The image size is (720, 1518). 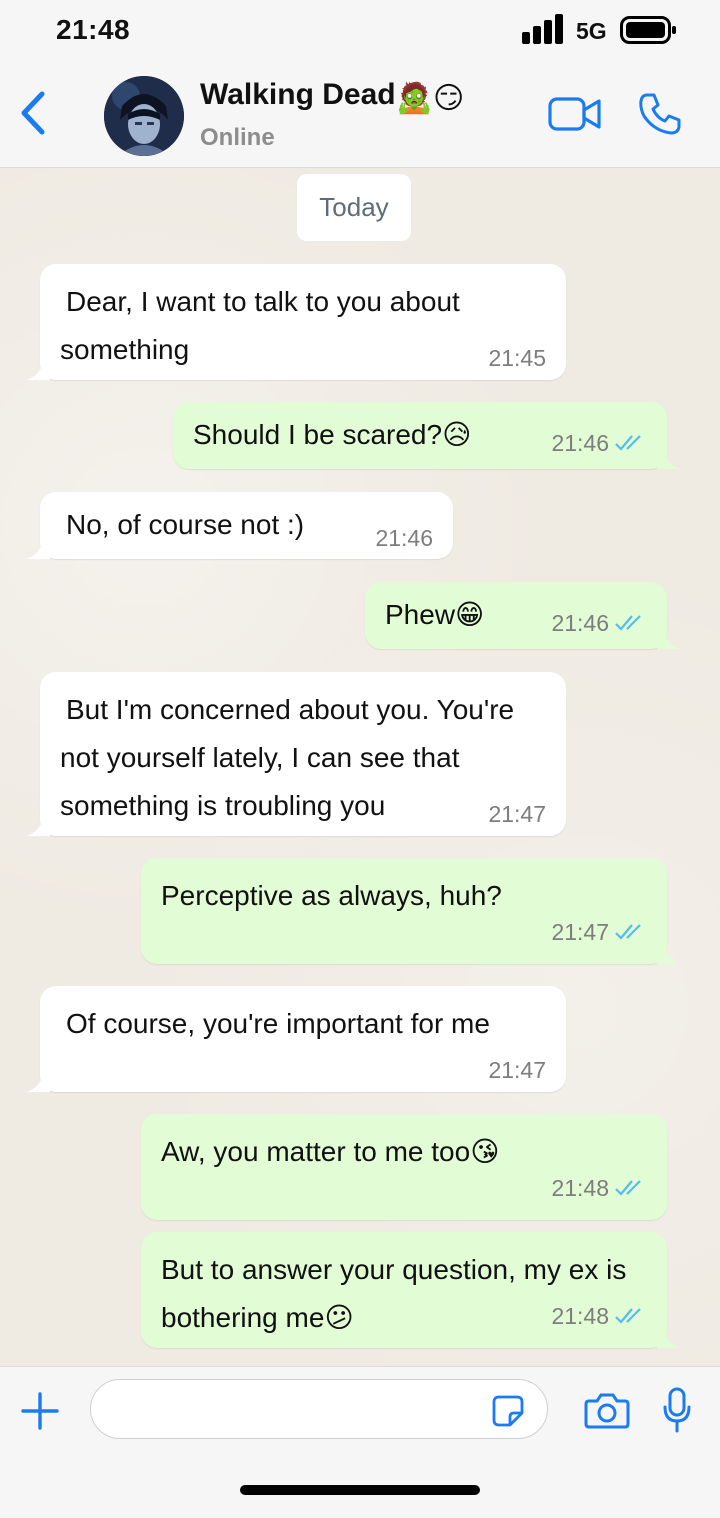 I want to click on camera-icon, so click(x=607, y=1411).